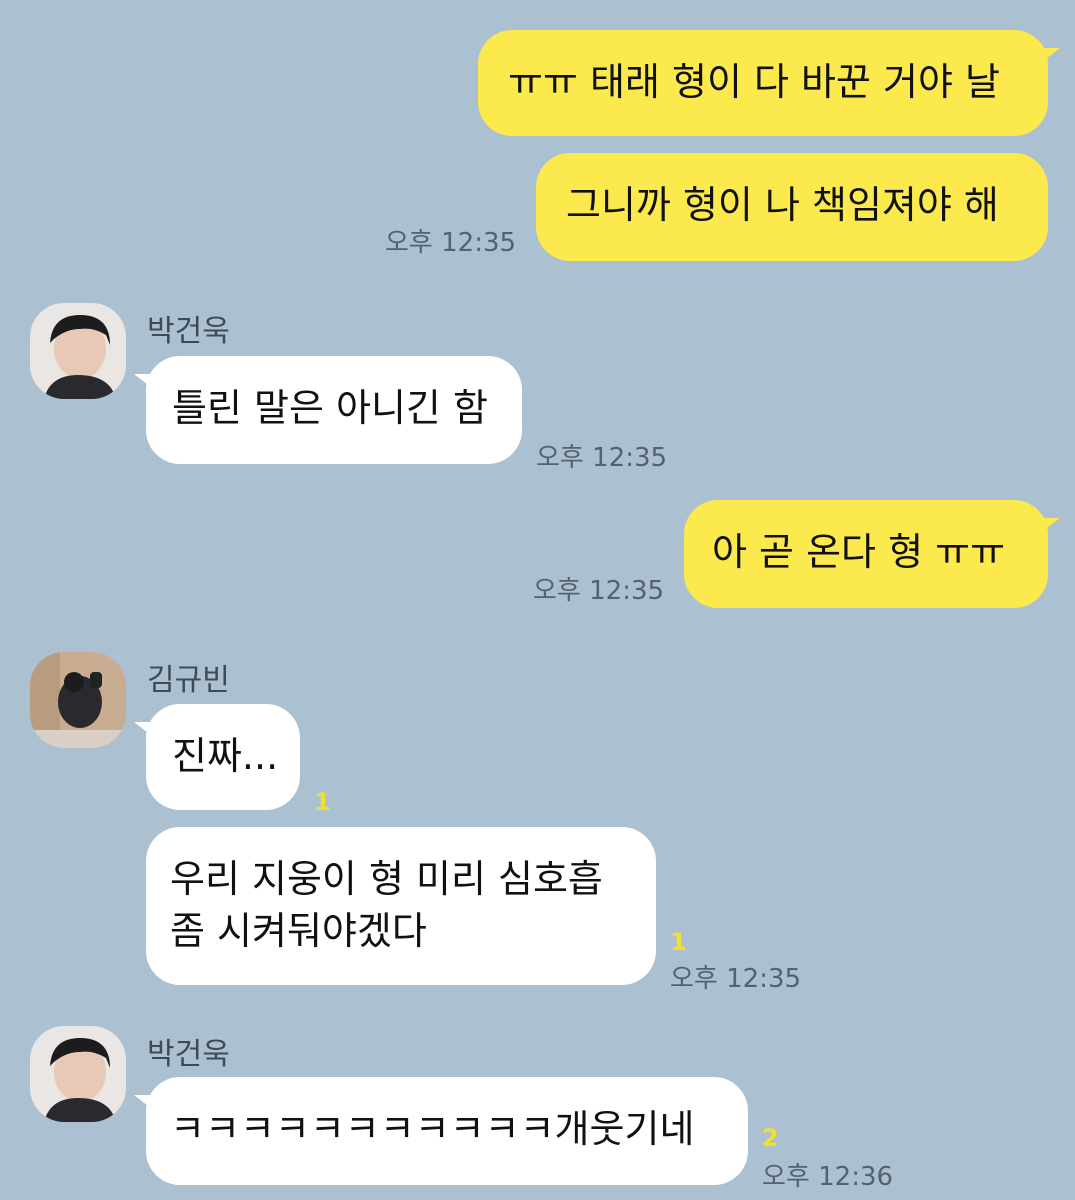 The image size is (1075, 1200). Describe the element at coordinates (188, 680) in the screenshot. I see `sender-name: 김규빈` at that location.